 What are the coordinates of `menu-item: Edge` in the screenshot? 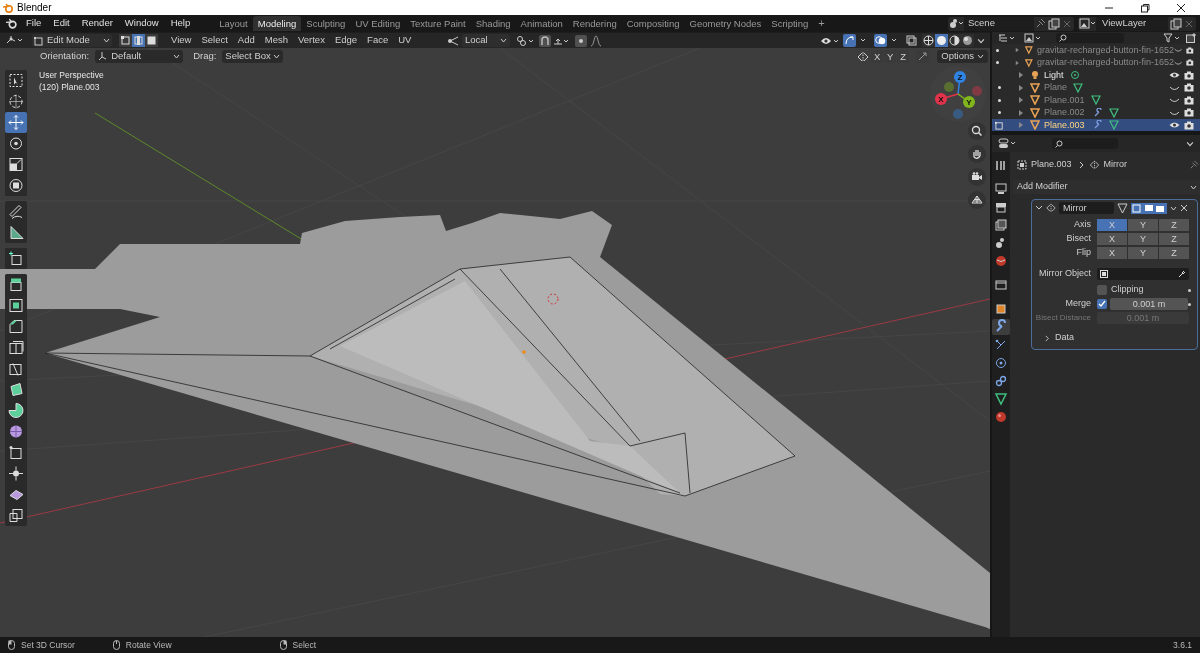 It's located at (346, 40).